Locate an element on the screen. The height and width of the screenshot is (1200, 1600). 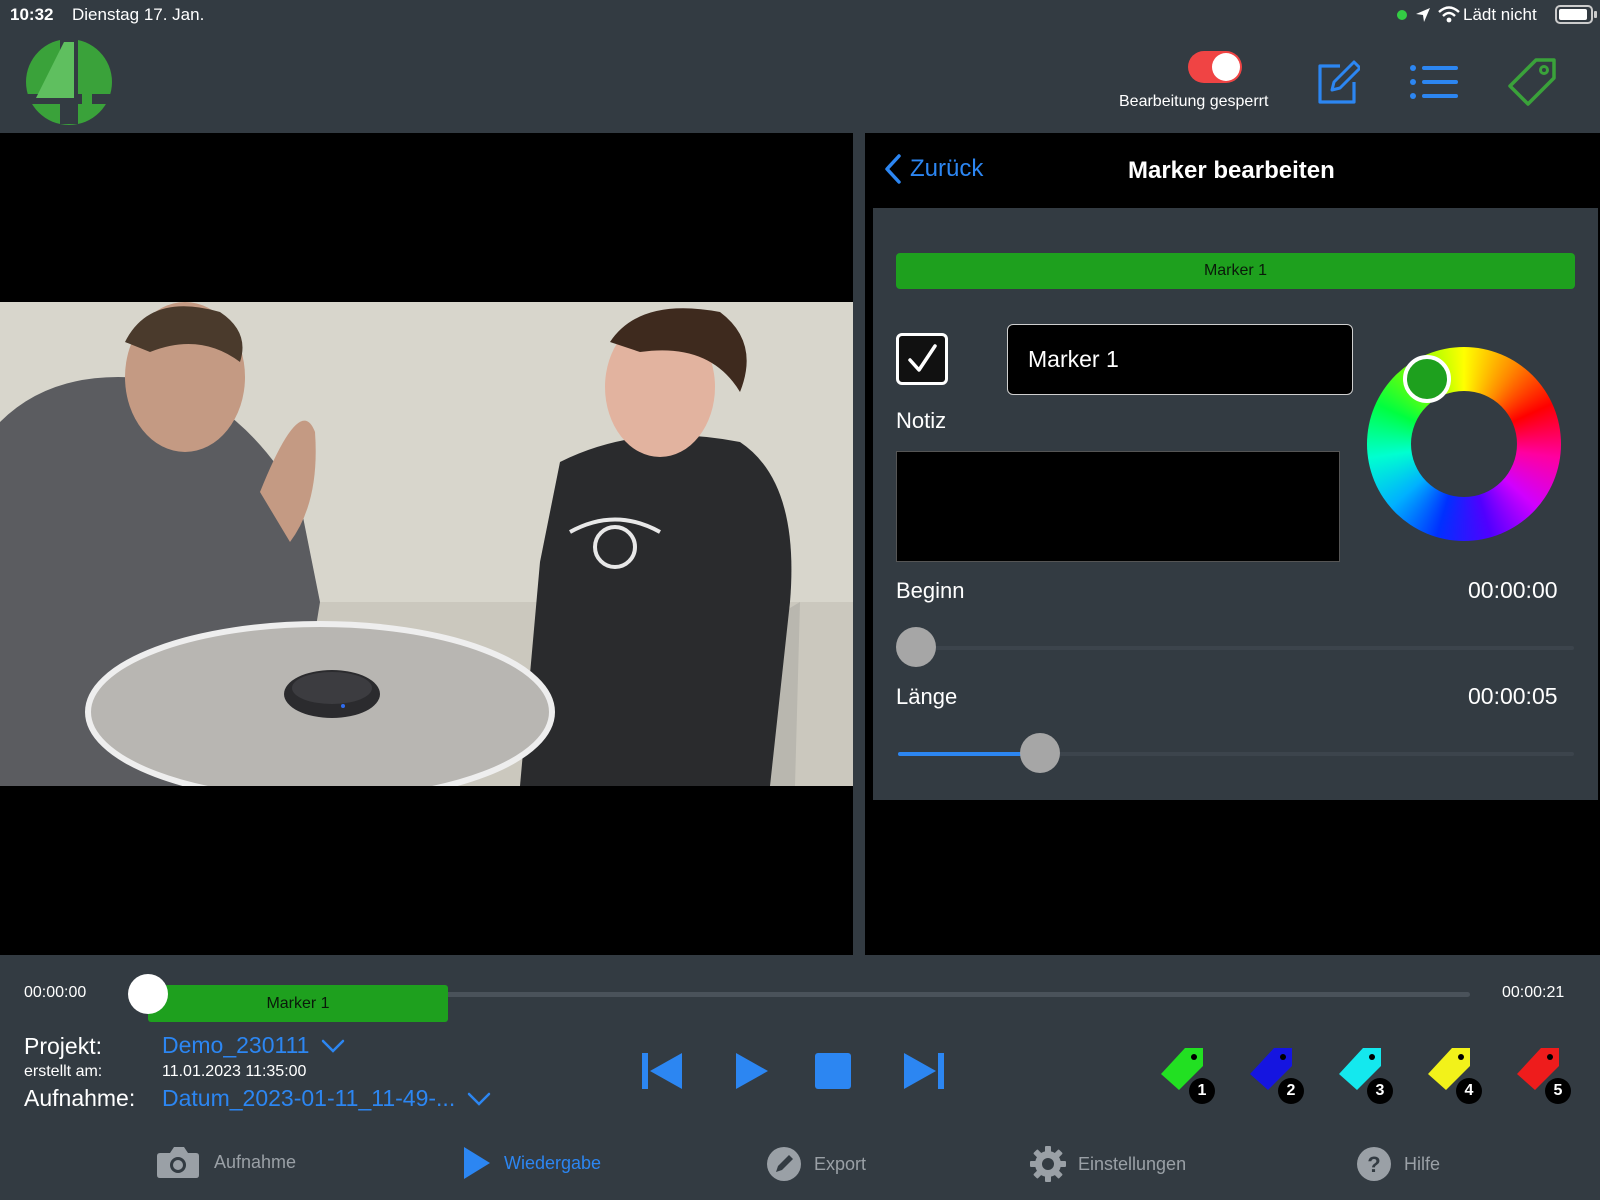
marker-name-value: Marker 1 is located at coordinates (1073, 359).